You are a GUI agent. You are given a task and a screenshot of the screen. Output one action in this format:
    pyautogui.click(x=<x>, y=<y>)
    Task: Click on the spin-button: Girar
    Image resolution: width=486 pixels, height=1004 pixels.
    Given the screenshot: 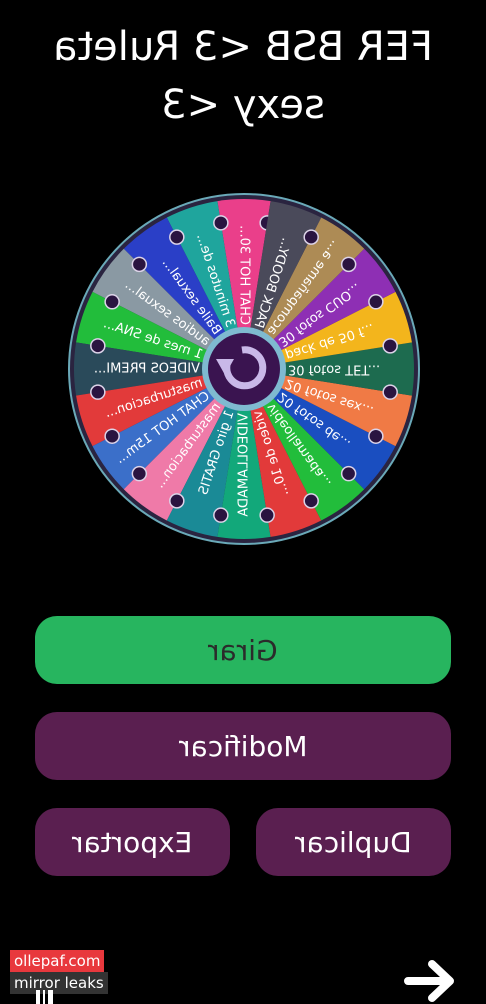 What is the action you would take?
    pyautogui.click(x=243, y=650)
    